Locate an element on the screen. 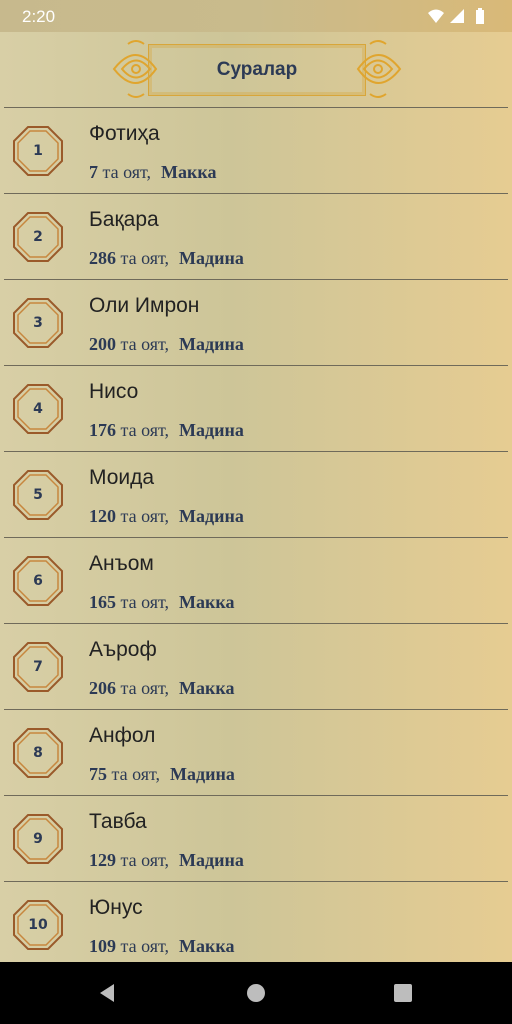 This screenshot has height=1024, width=512. sura-number-badge: 8 is located at coordinates (38, 753).